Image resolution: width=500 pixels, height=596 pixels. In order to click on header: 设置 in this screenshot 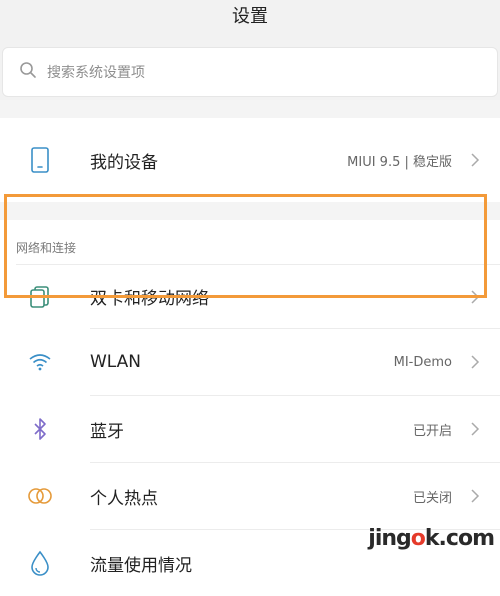, I will do `click(250, 21)`.